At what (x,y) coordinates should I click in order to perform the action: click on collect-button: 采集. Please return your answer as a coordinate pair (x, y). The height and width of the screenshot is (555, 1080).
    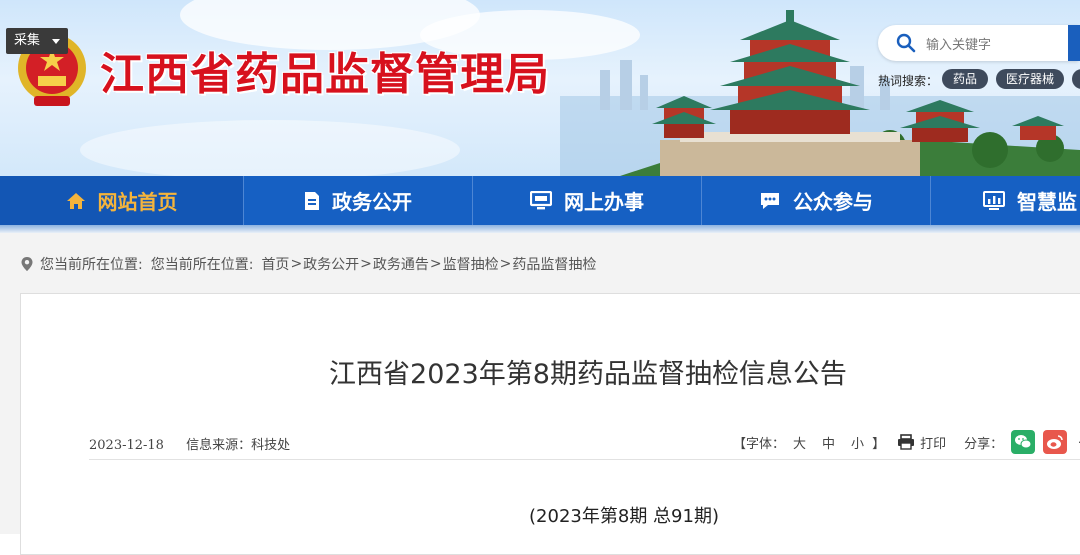
    Looking at the image, I should click on (37, 41).